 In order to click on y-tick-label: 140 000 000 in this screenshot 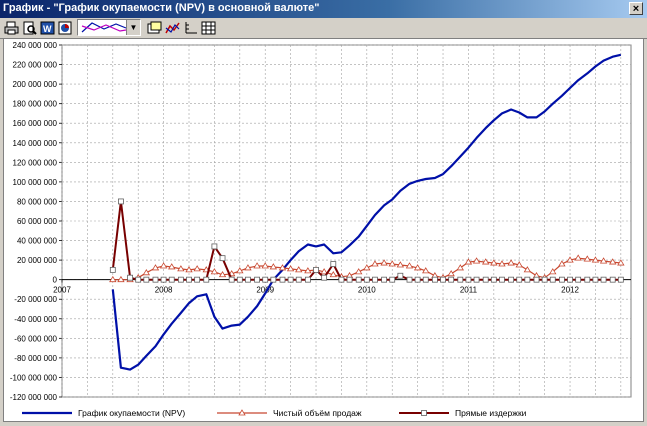, I will do `click(35, 143)`.